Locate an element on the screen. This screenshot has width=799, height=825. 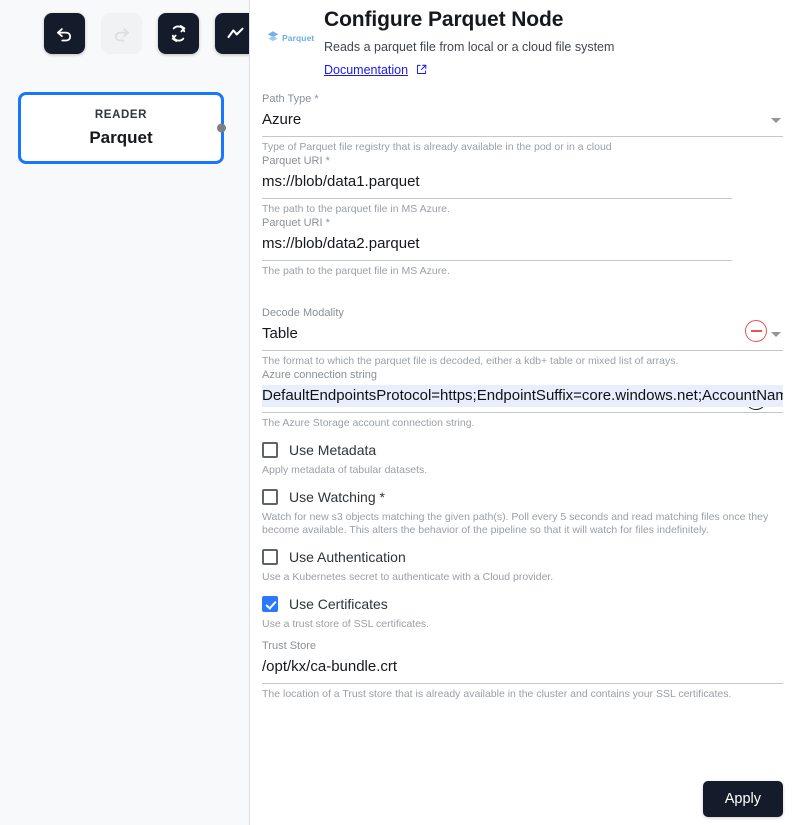
use-metadata-checkbox is located at coordinates (270, 450).